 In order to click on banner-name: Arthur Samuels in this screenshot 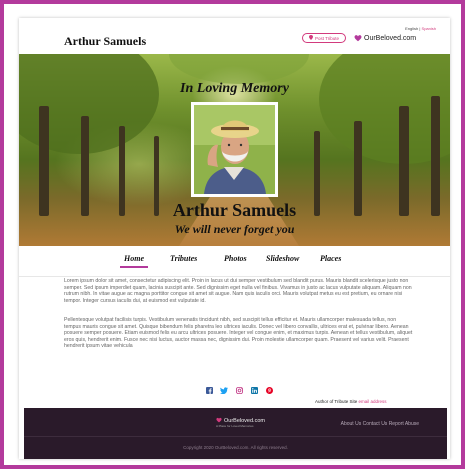, I will do `click(234, 210)`.